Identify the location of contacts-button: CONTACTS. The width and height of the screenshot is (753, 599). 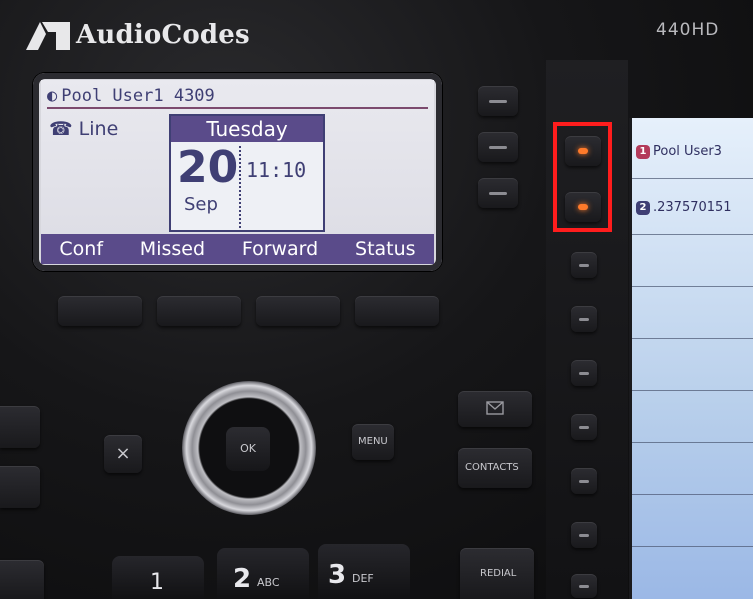
(495, 468).